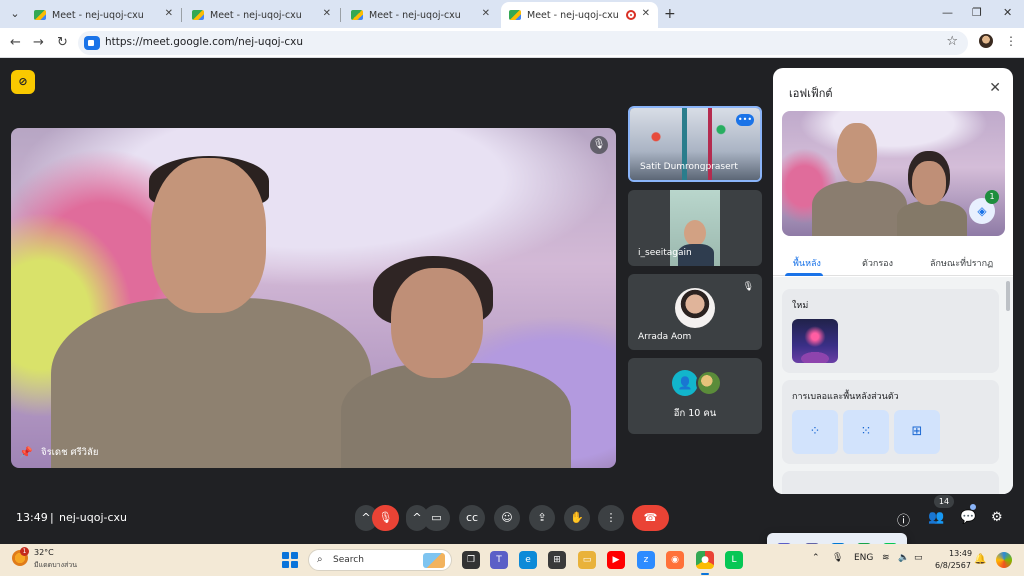 The height and width of the screenshot is (576, 1024). I want to click on participant-tile: i_seeitagain, so click(695, 228).